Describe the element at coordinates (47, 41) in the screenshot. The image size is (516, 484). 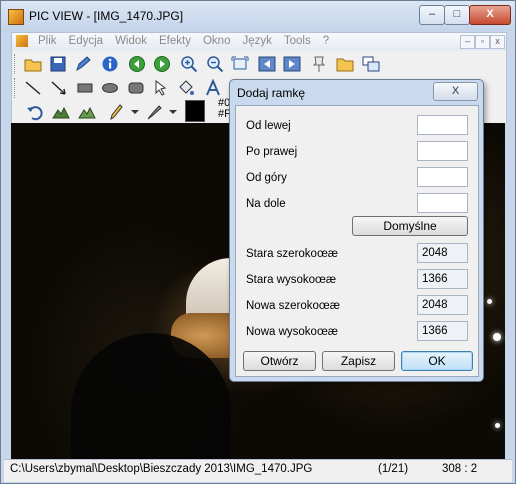
I see `menu-plik: Plik` at that location.